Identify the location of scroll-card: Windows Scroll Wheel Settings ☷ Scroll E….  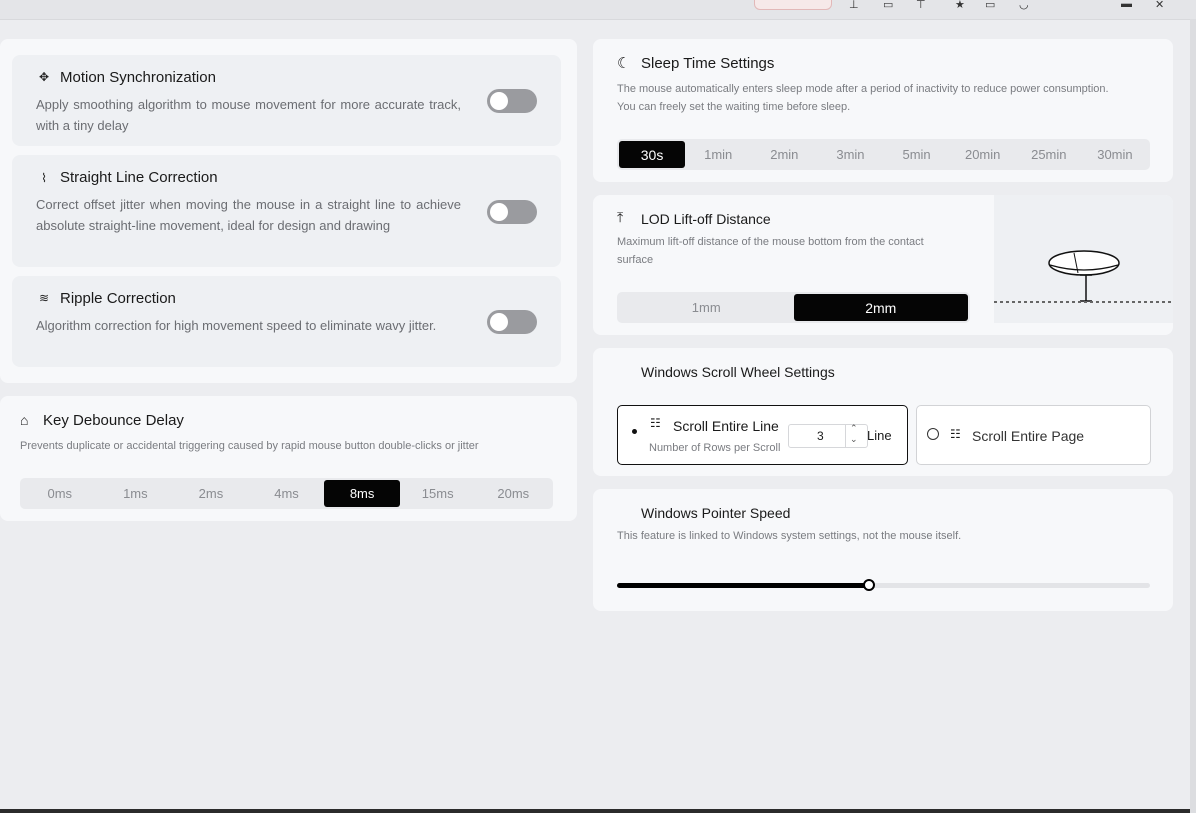
(883, 412).